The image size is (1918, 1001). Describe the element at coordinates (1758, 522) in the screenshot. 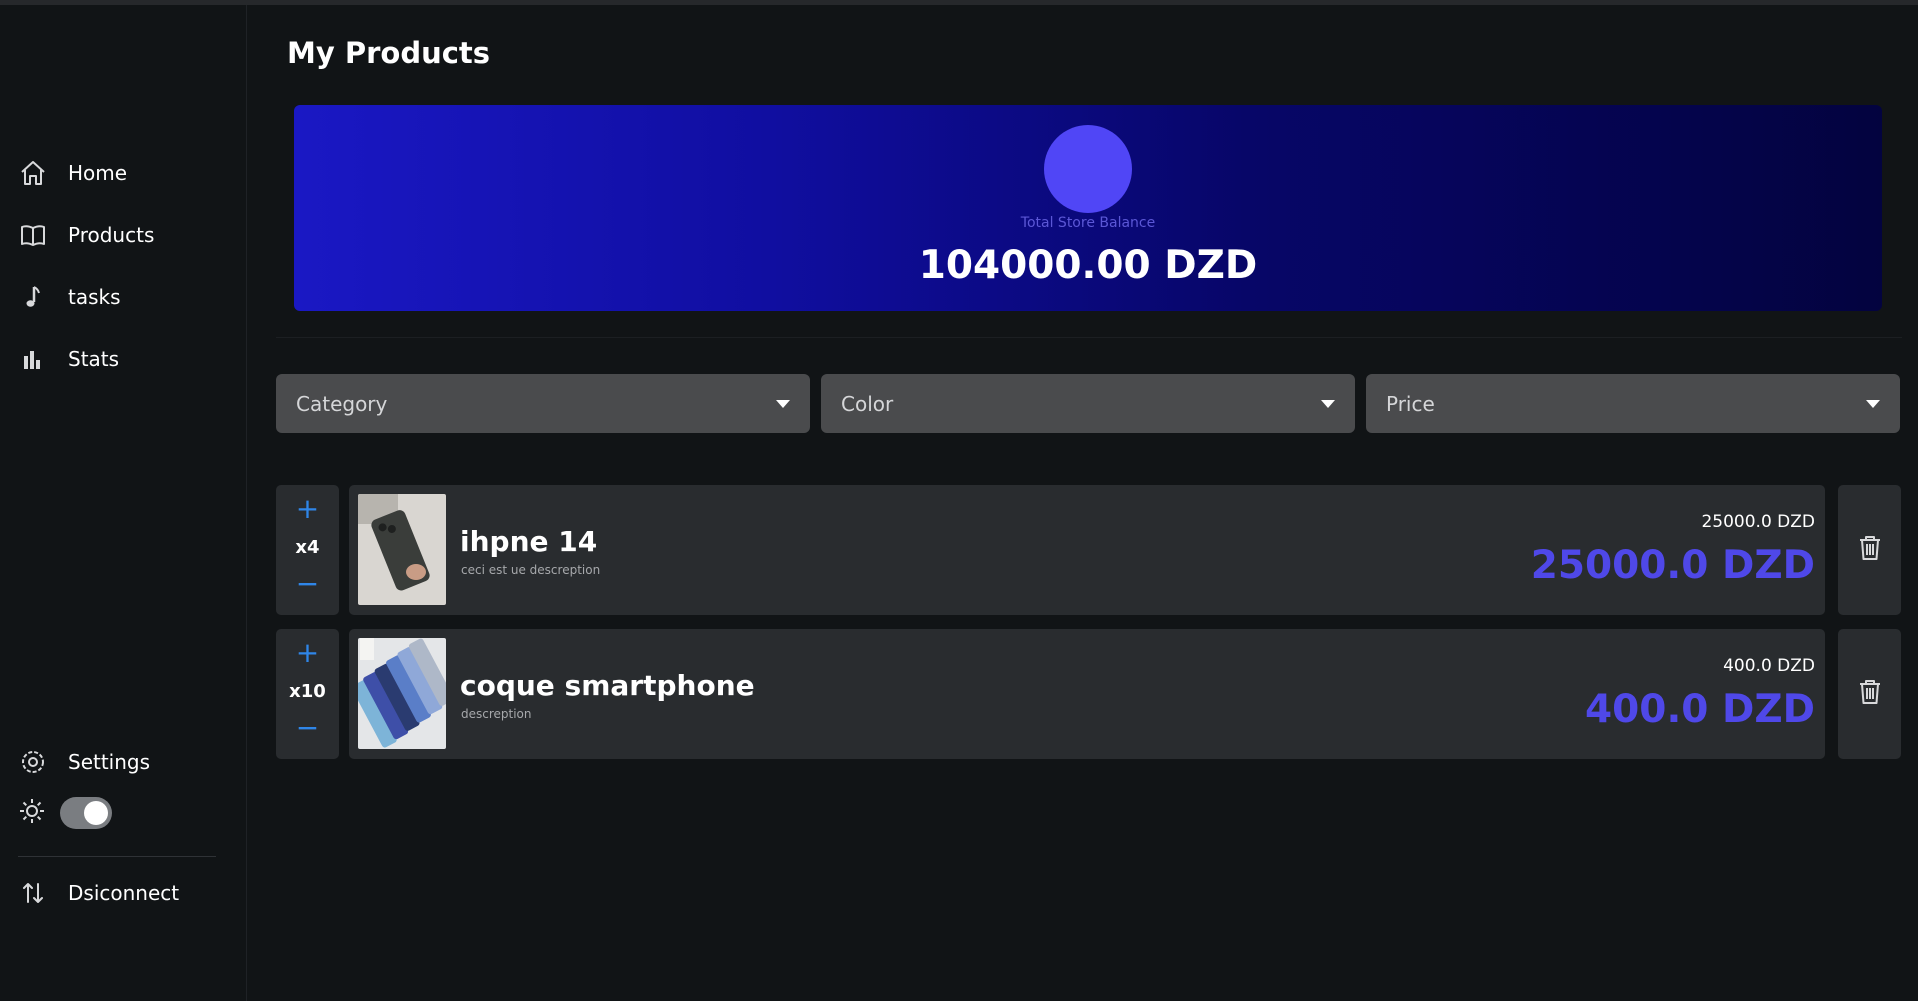

I see `product-price-label: 25000.0 DZD` at that location.